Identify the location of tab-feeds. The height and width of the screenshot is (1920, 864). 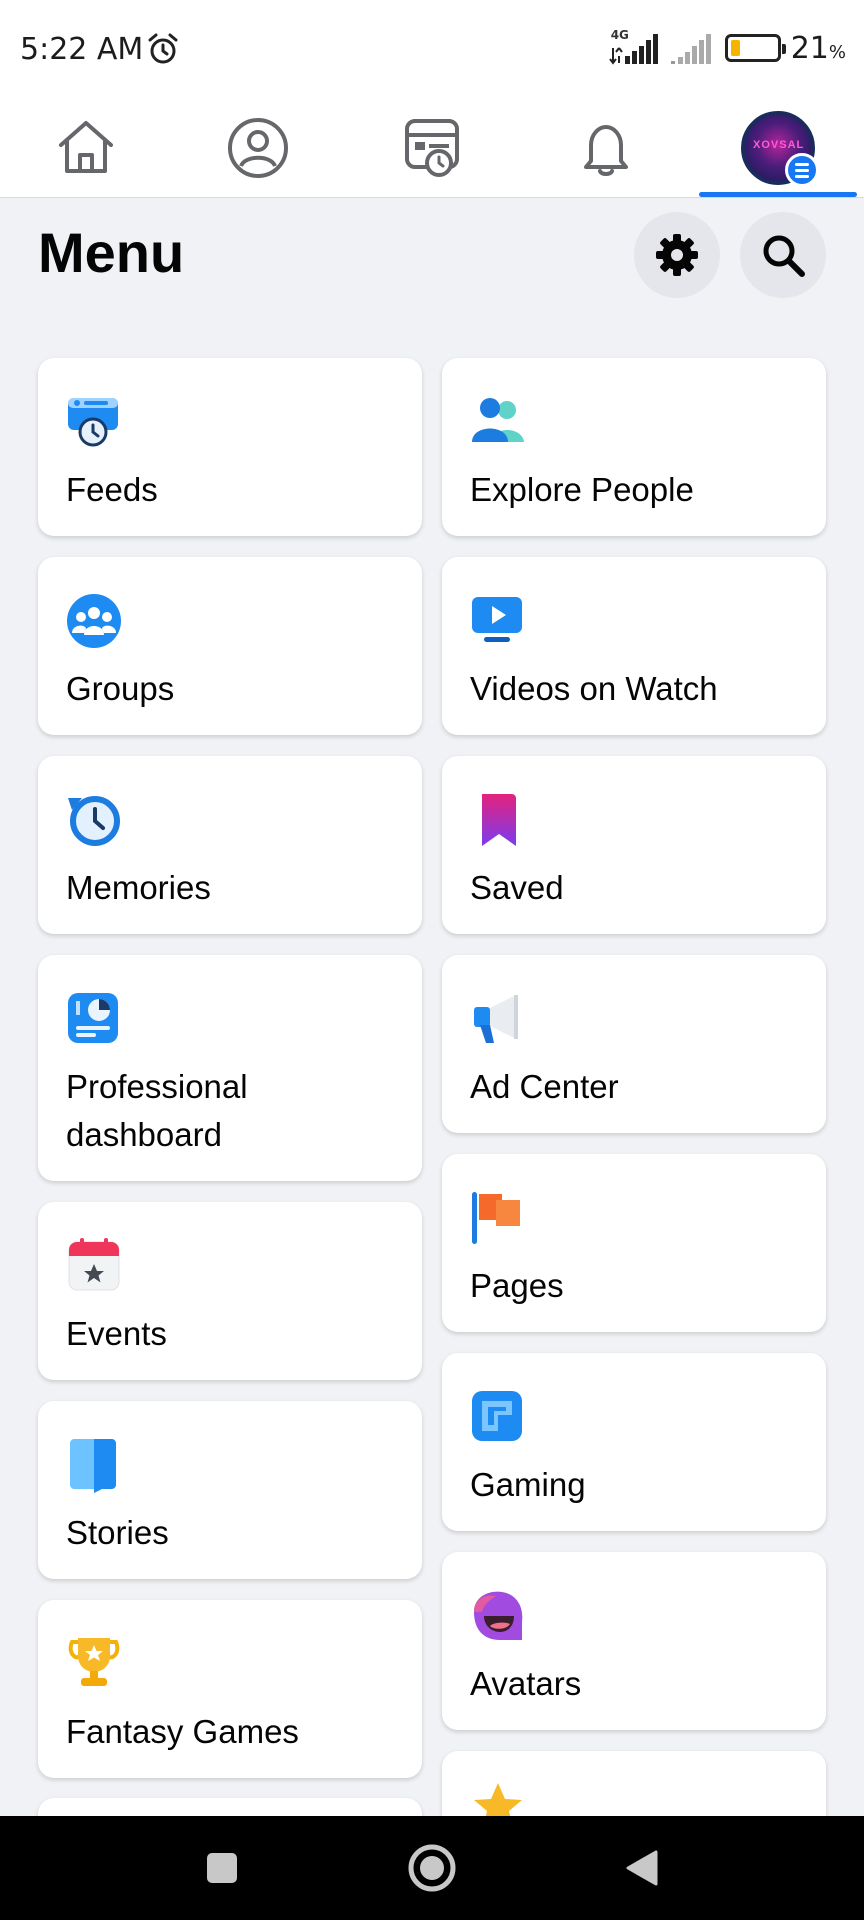
(432, 148).